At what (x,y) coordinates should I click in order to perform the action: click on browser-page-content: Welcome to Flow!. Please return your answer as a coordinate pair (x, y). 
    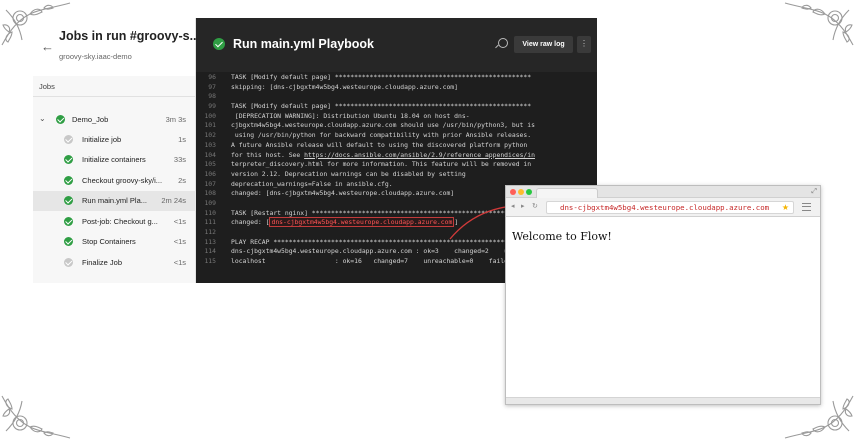
    Looking at the image, I should click on (663, 308).